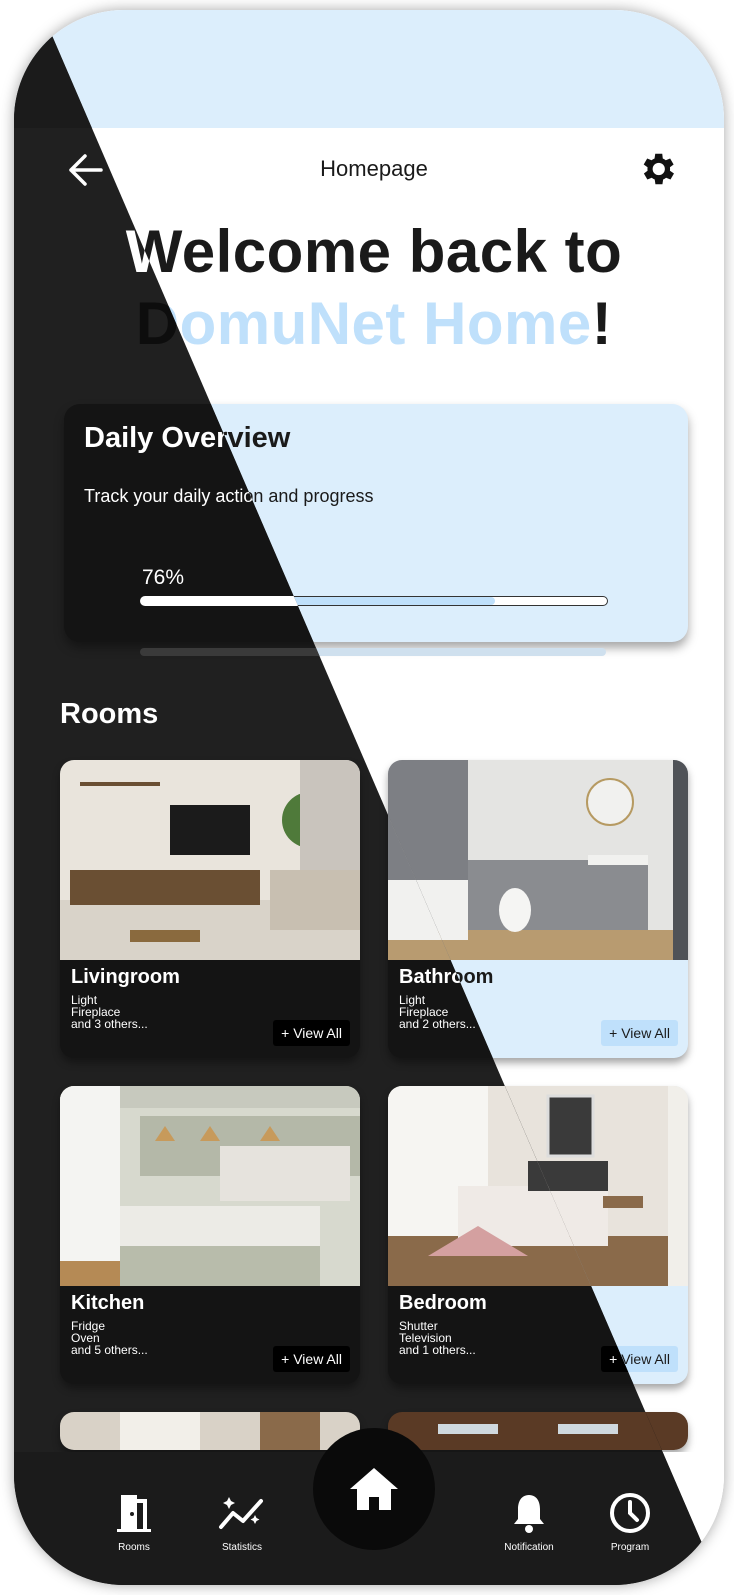 This screenshot has width=734, height=1595. I want to click on home-icon, so click(374, 1489).